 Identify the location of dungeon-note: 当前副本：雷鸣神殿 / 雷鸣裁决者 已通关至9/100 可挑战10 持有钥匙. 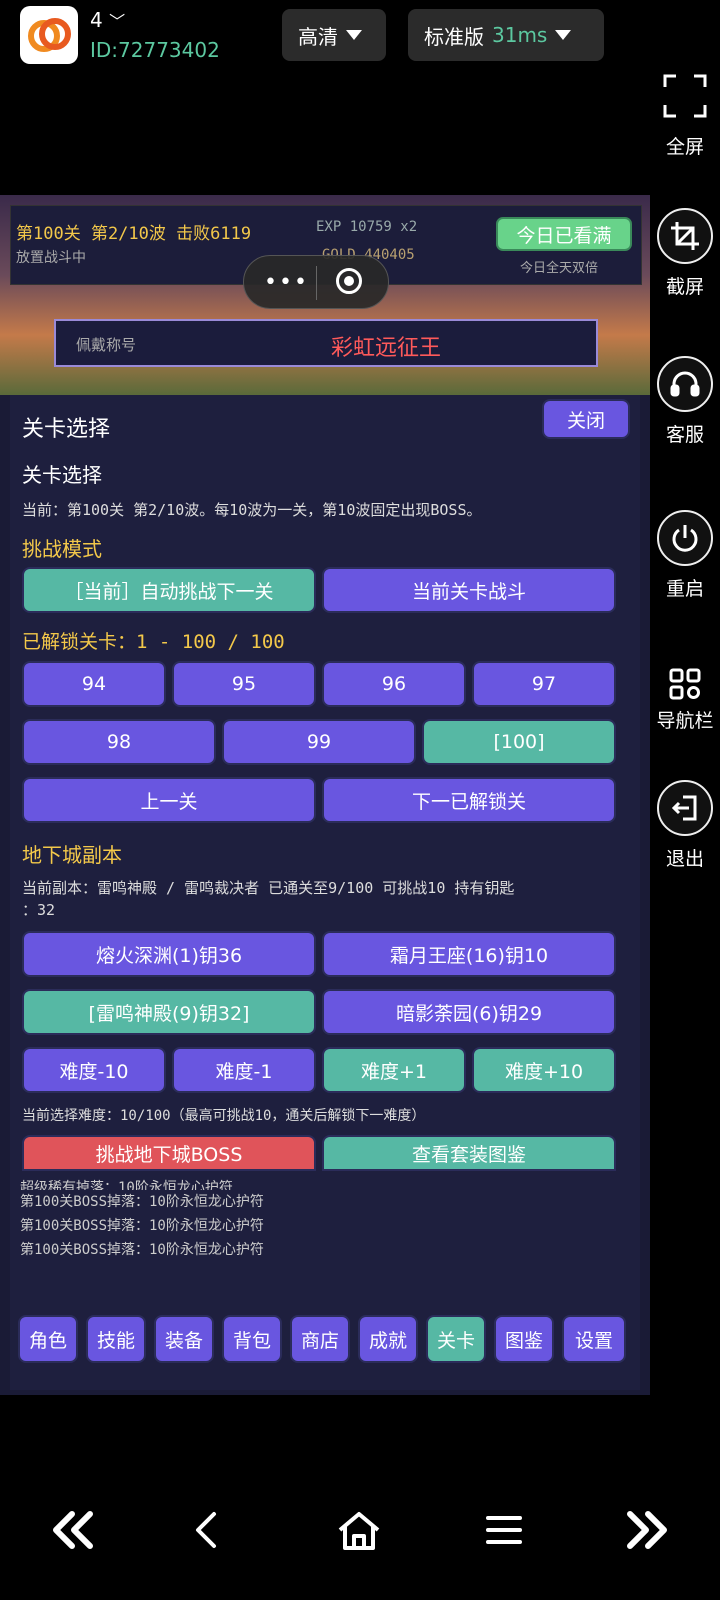
(268, 888).